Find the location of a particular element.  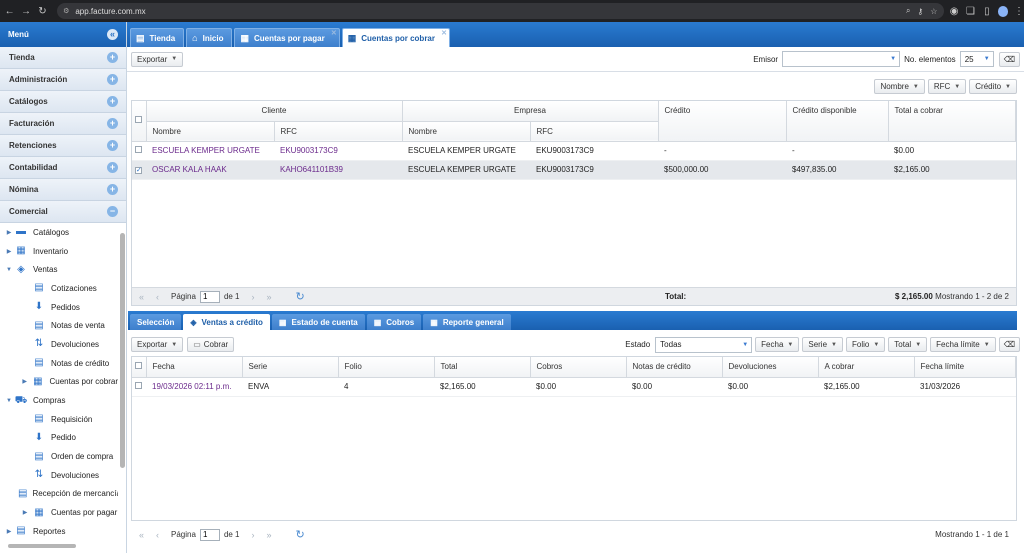

tree-item-cotizaciones: ▤ Cotizaciones is located at coordinates (59, 288).